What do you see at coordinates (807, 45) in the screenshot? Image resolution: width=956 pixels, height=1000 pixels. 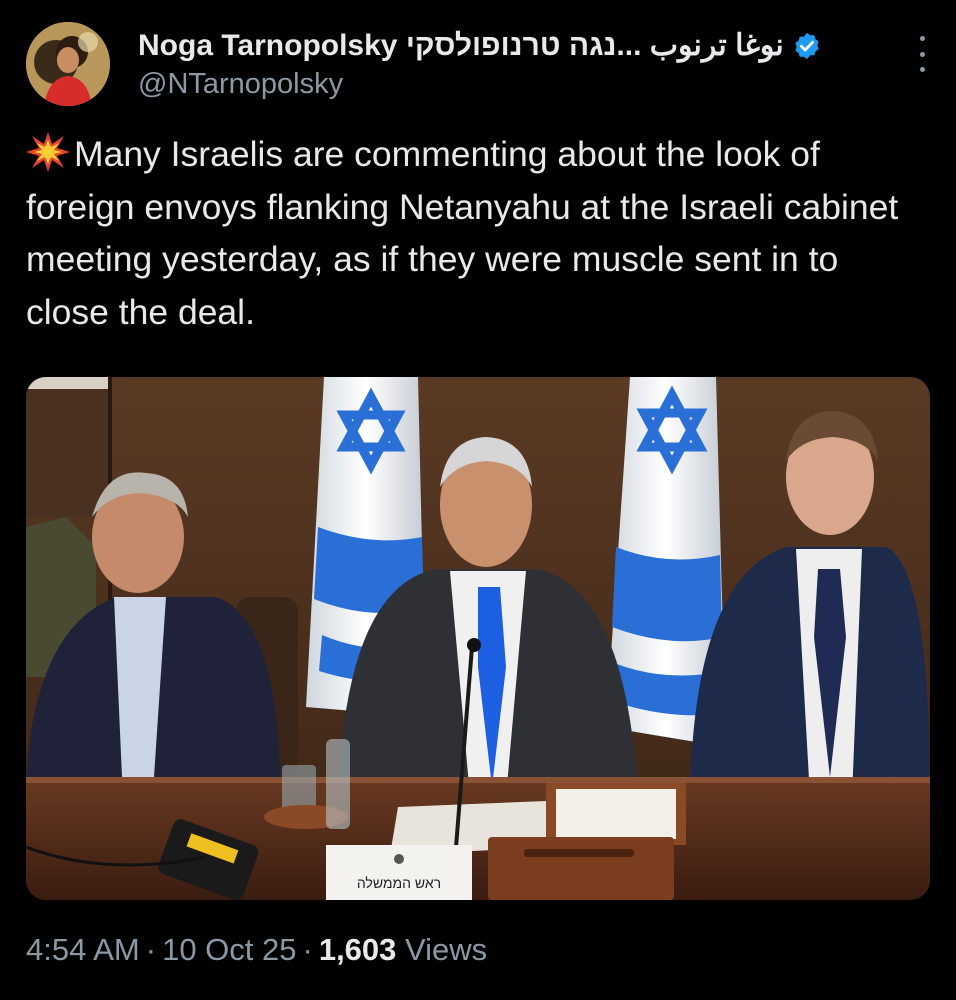 I see `verified-badge-icon` at bounding box center [807, 45].